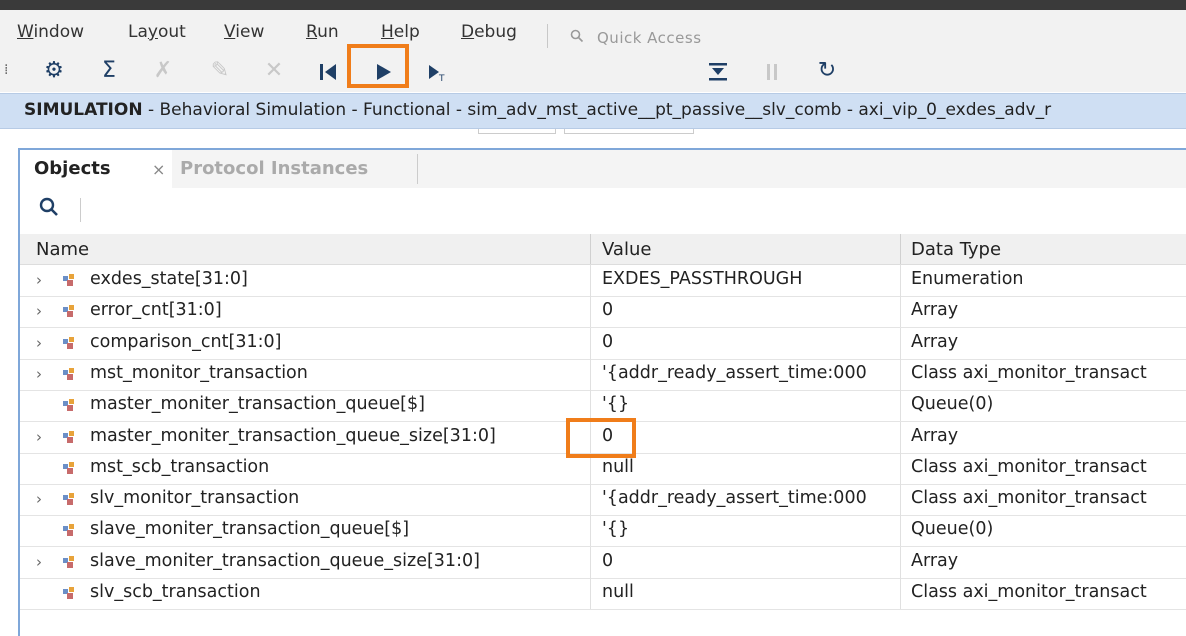  Describe the element at coordinates (54, 71) in the screenshot. I see `gear-icon: ⚙` at that location.